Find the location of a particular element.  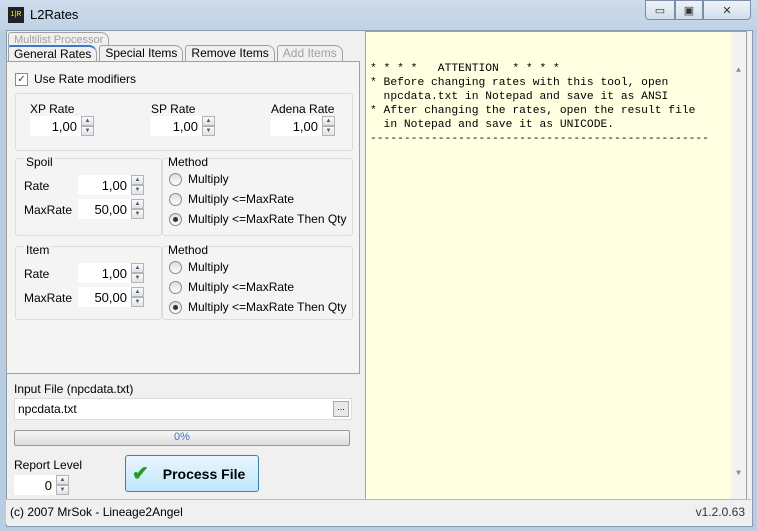

item-maxrate-spinner: 50,00 ▲ ▼ is located at coordinates (111, 297).